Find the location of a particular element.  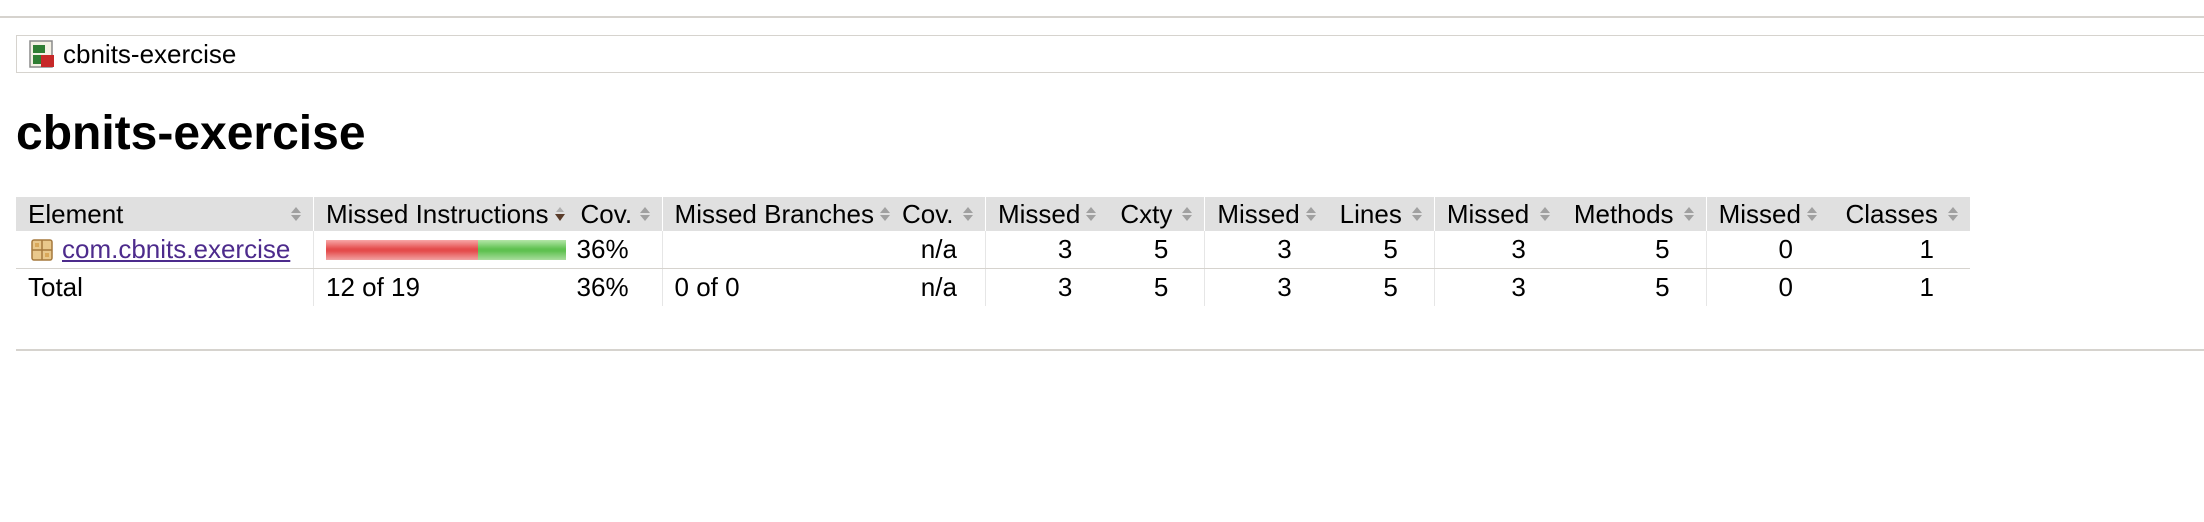

header-cxty: Cxty is located at coordinates (1156, 214).